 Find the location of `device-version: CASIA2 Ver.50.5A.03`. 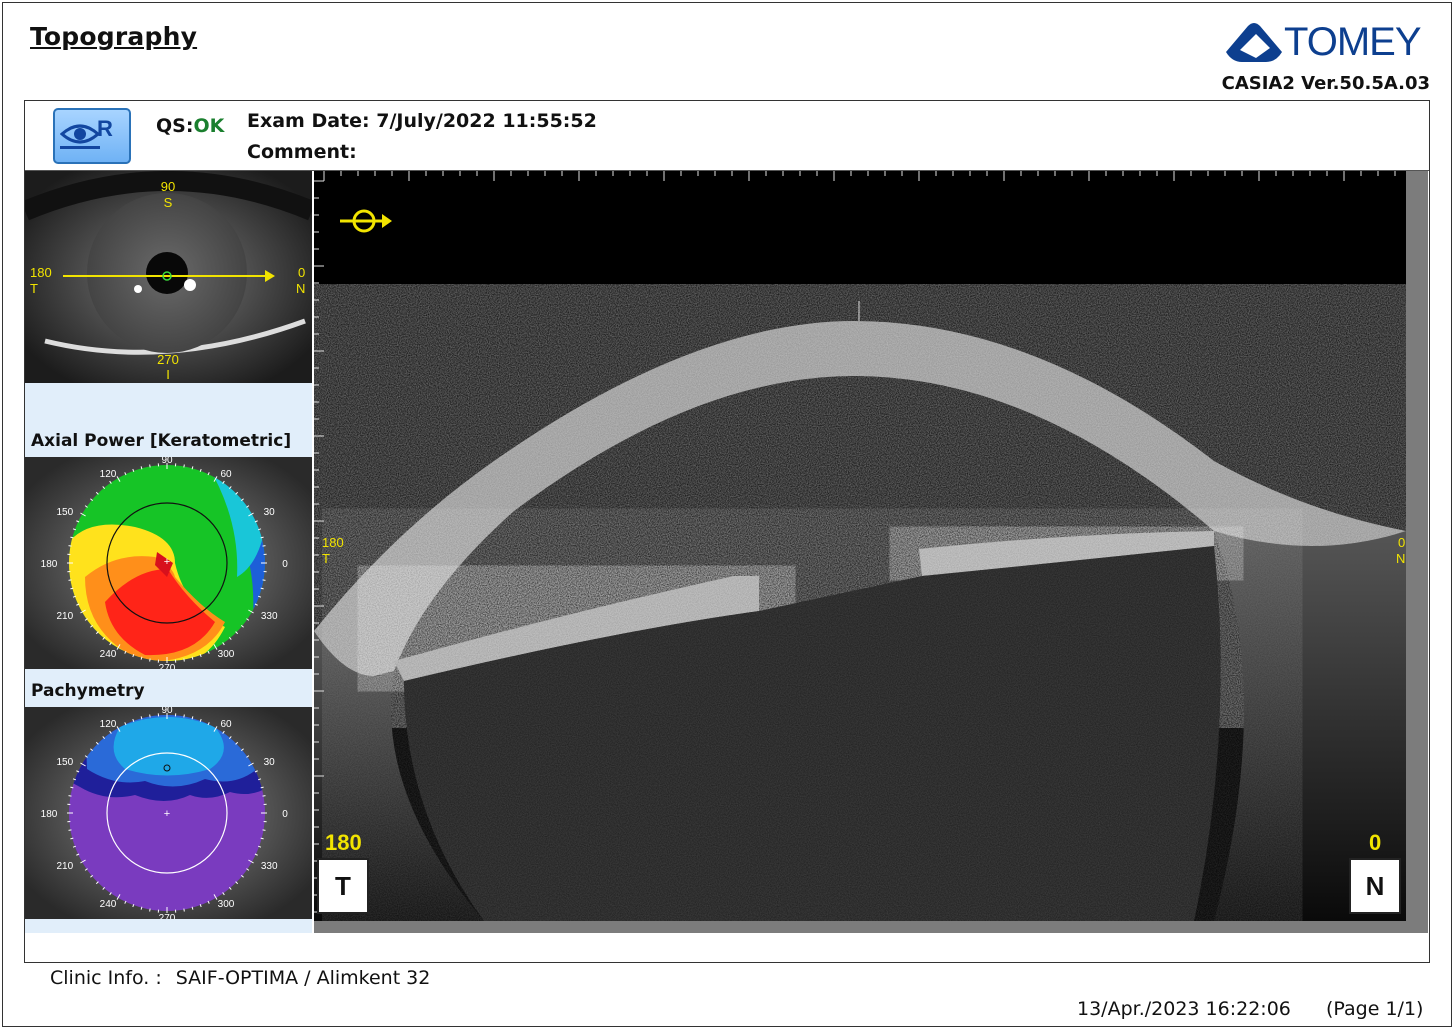

device-version: CASIA2 Ver.50.5A.03 is located at coordinates (1325, 83).